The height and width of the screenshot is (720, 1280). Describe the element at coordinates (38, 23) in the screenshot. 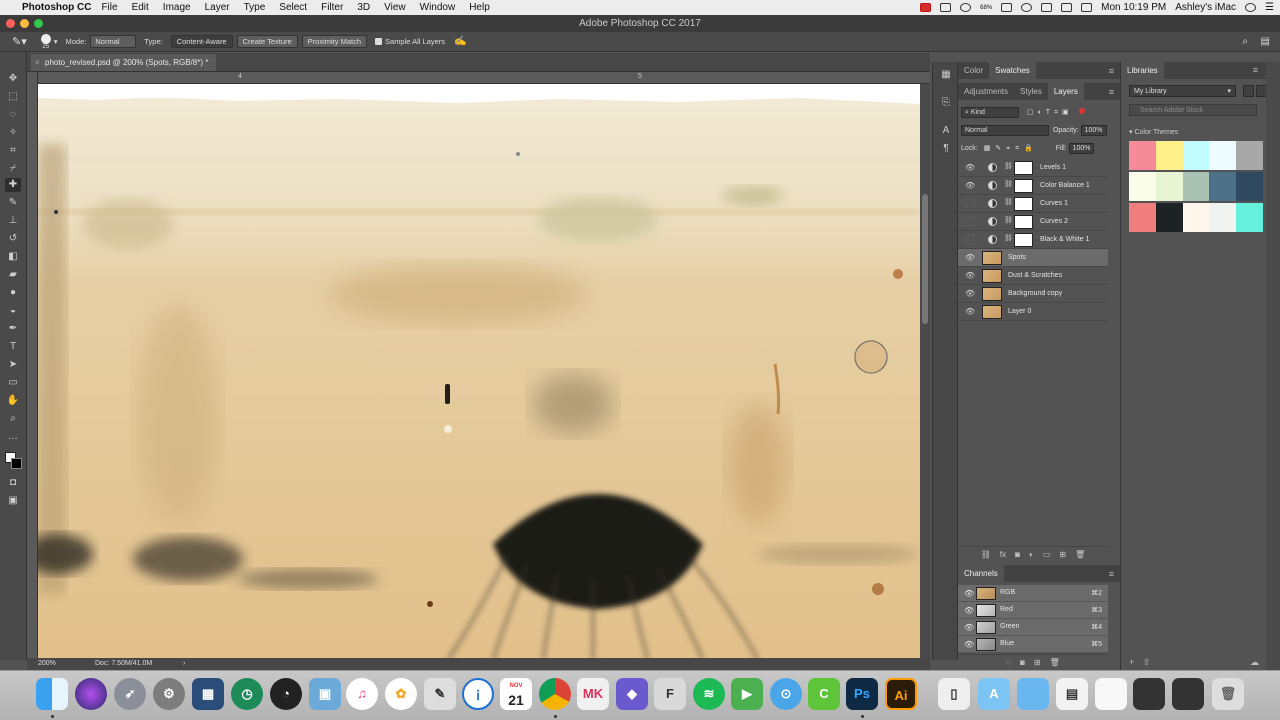

I see `zoom-window-button` at that location.